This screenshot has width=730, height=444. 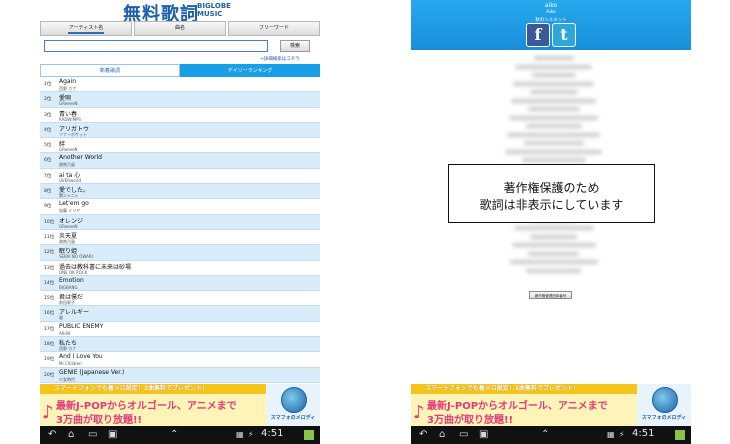 I want to click on status-clock: 4:51, so click(x=272, y=433).